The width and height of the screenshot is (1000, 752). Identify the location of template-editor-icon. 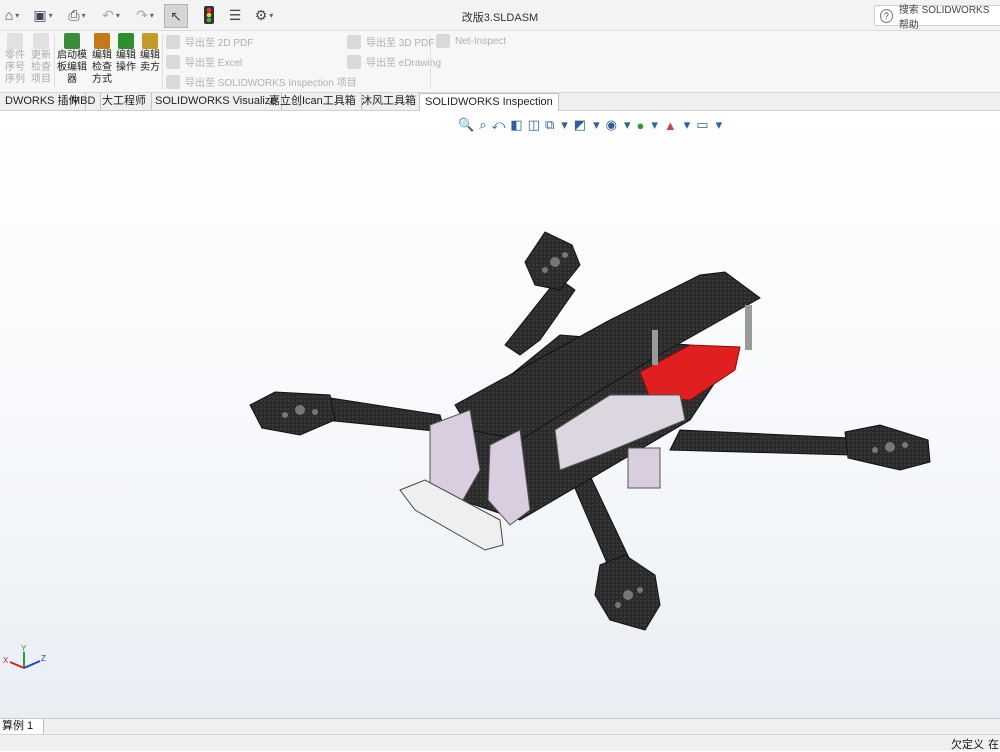
(72, 41).